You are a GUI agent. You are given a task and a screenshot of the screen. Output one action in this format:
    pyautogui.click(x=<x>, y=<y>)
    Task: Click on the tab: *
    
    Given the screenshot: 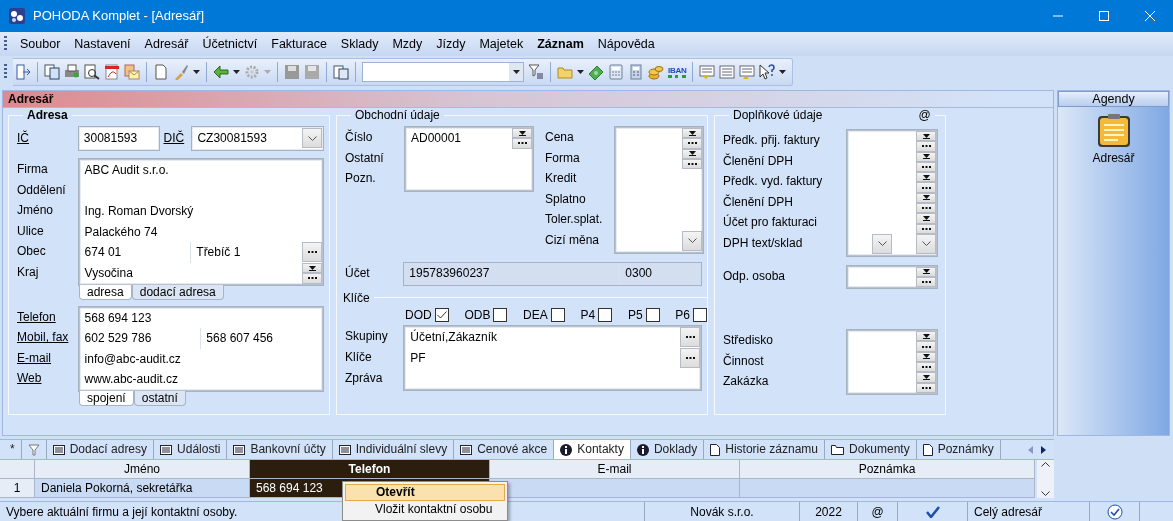 What is the action you would take?
    pyautogui.click(x=13, y=449)
    